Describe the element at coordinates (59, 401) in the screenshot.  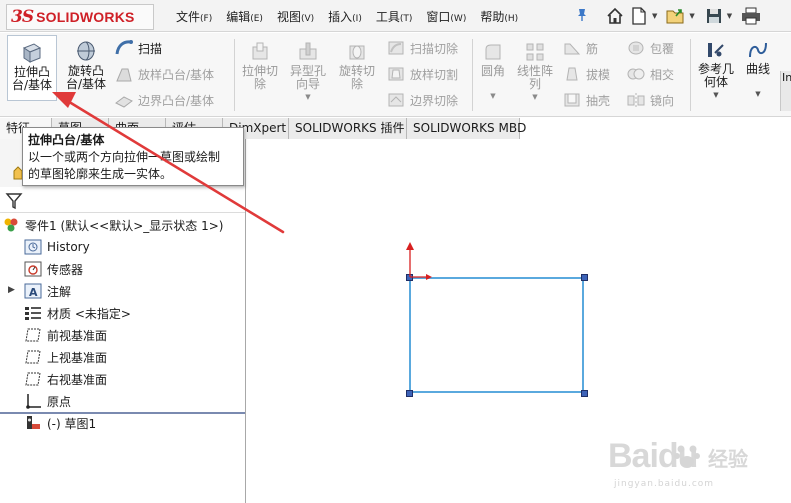
I see `tree-item-label: 原点` at that location.